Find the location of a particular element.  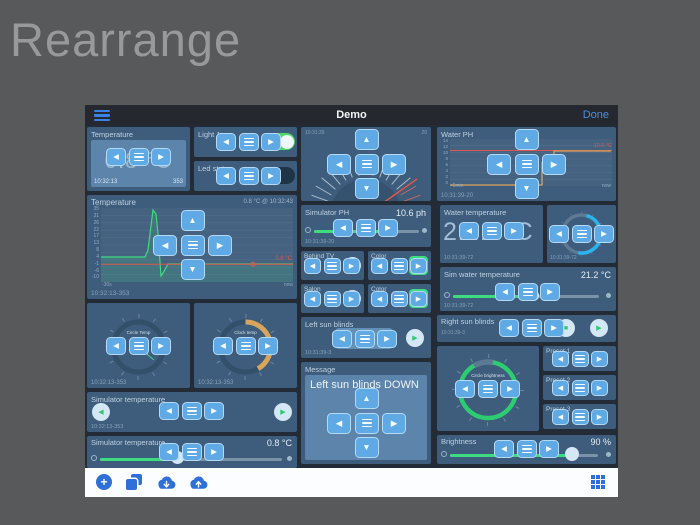

widget-message: Message Left sun blinds DOWN ▲ ◀ ▶ ▼ is located at coordinates (366, 413).